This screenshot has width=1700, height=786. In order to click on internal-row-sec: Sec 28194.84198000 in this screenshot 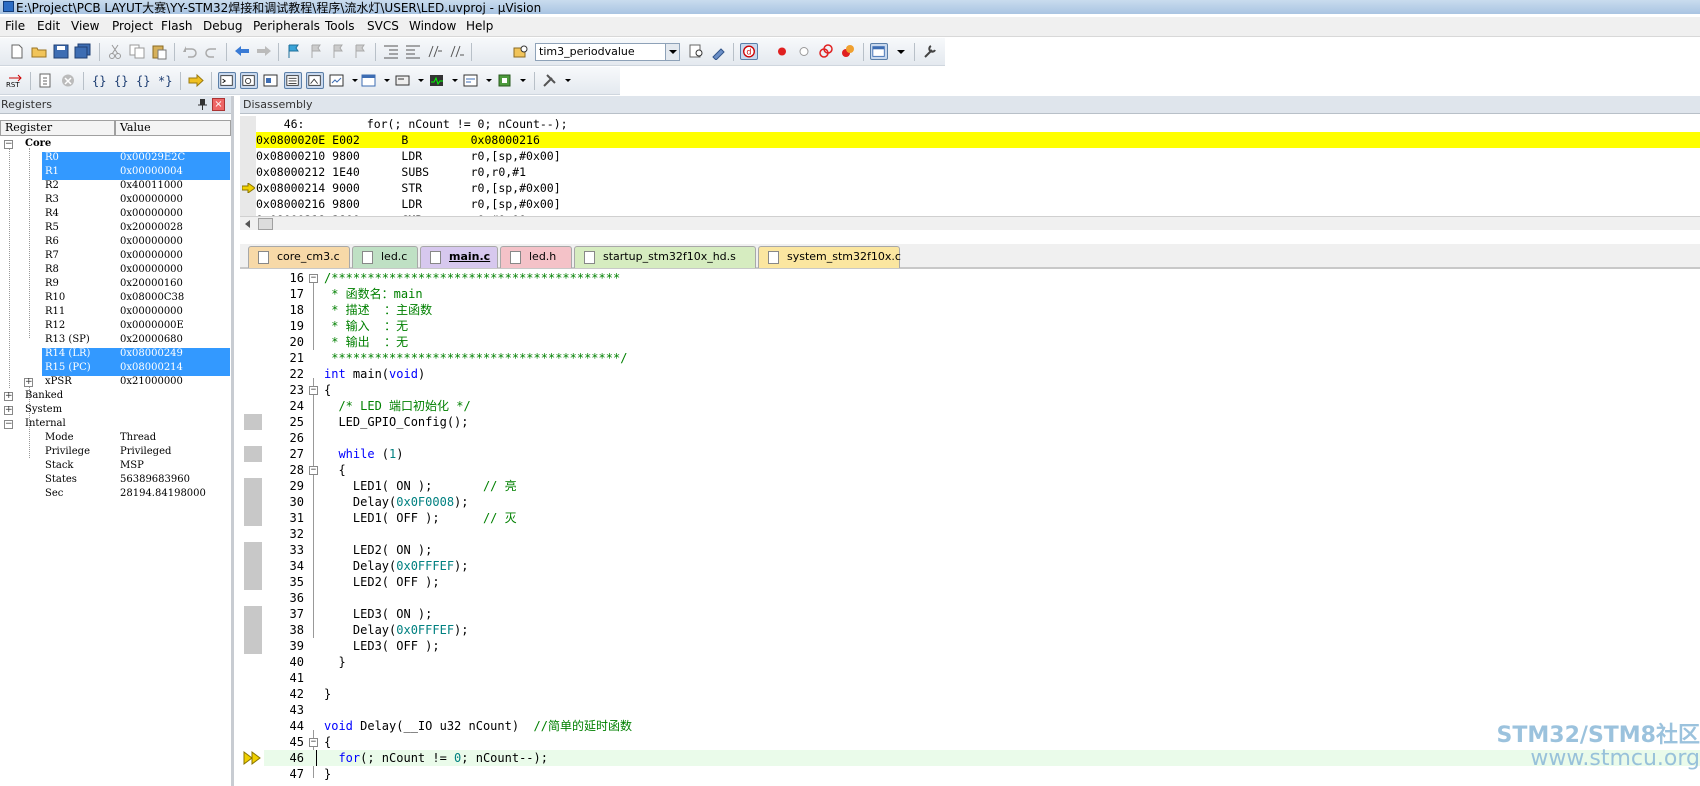, I will do `click(115, 495)`.